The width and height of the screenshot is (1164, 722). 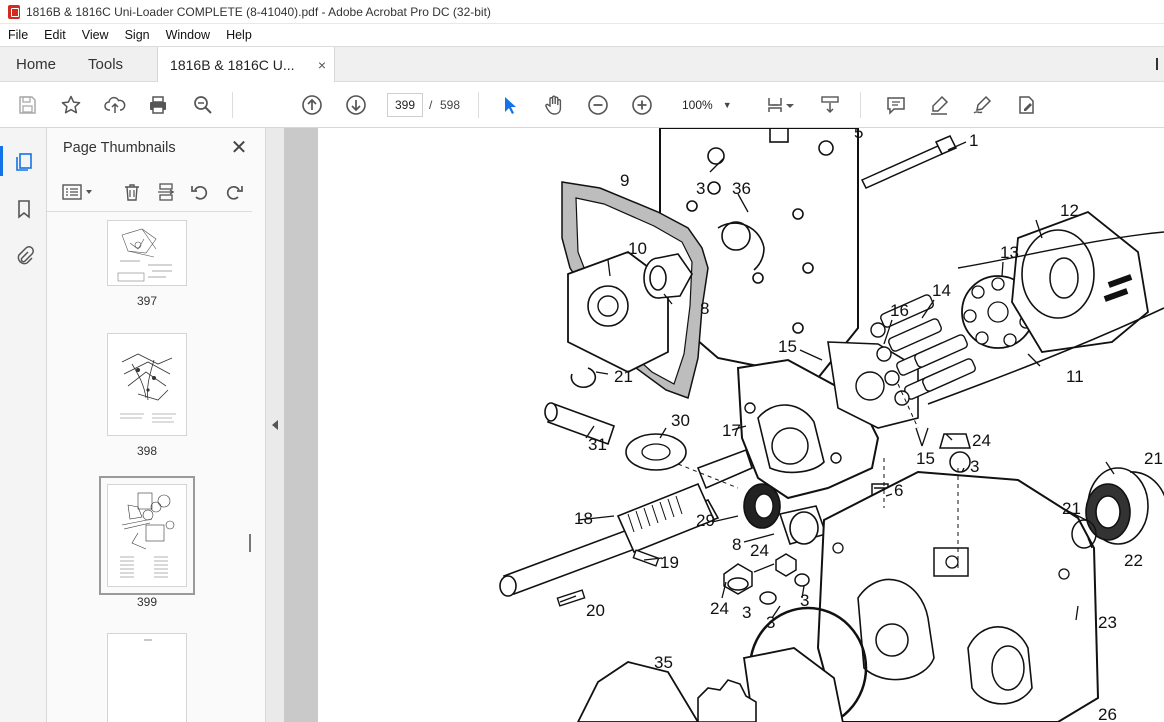 I want to click on toolbar: 399 / 598 100% ▼, so click(x=582, y=105).